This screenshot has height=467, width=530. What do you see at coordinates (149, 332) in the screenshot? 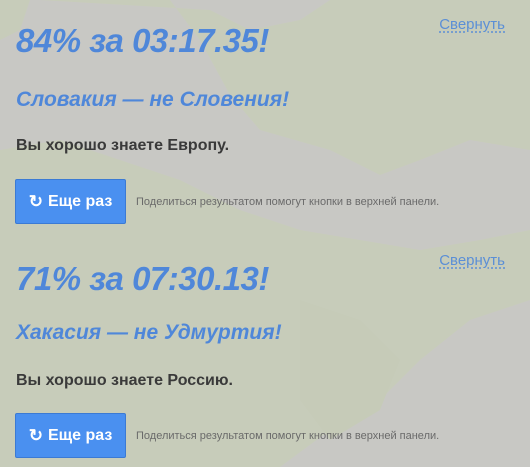
I see `mistake-heading: Хакасия — не Удмуртия!` at bounding box center [149, 332].